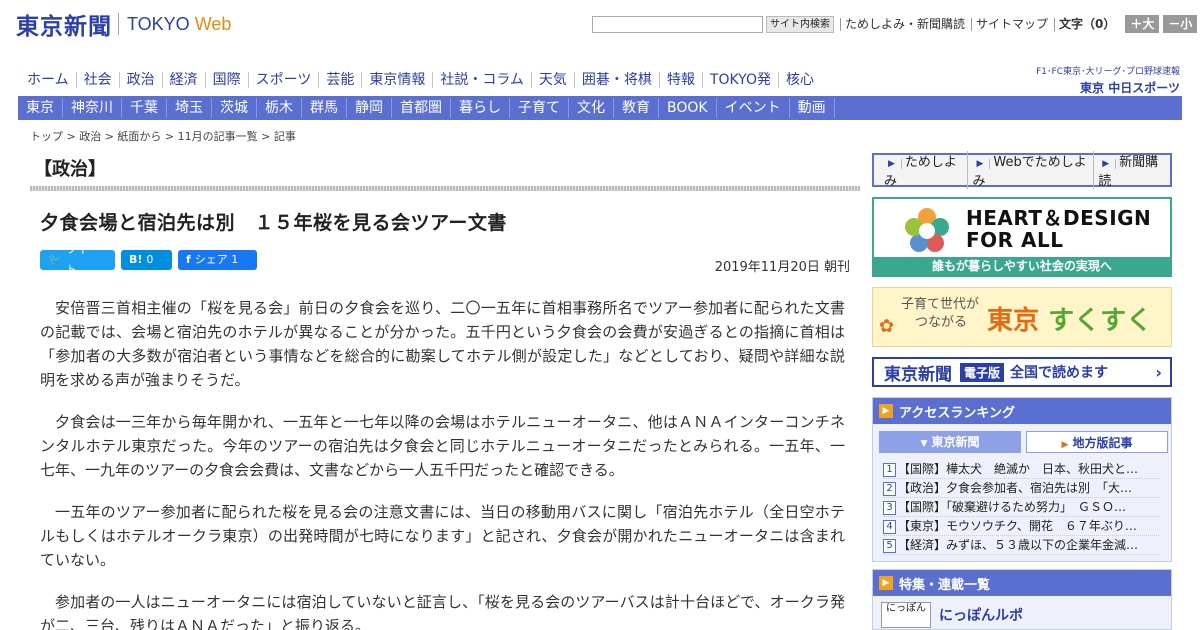 This screenshot has width=1200, height=630. I want to click on logo-divider, so click(118, 24).